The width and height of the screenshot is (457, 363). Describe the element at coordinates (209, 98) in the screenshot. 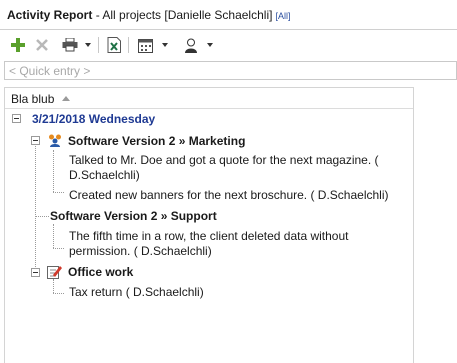

I see `column-header: Bla blub` at that location.